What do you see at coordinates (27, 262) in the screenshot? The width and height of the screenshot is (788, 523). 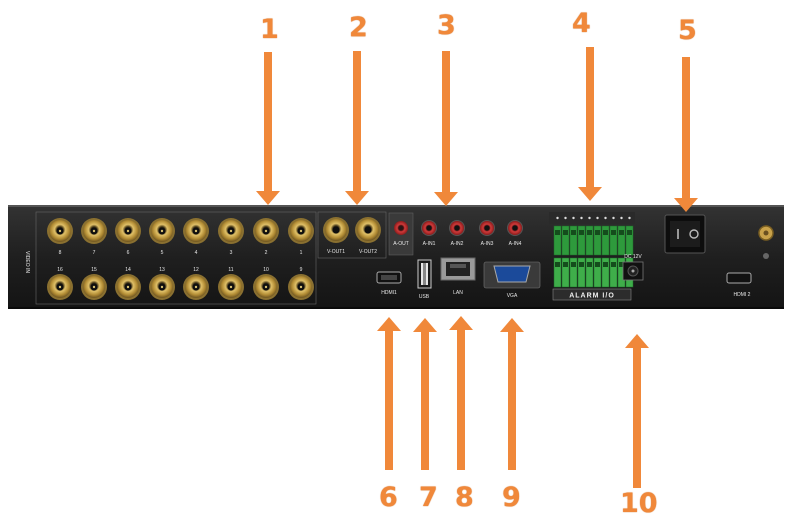 I see `video-in-label: VIDEO IN` at bounding box center [27, 262].